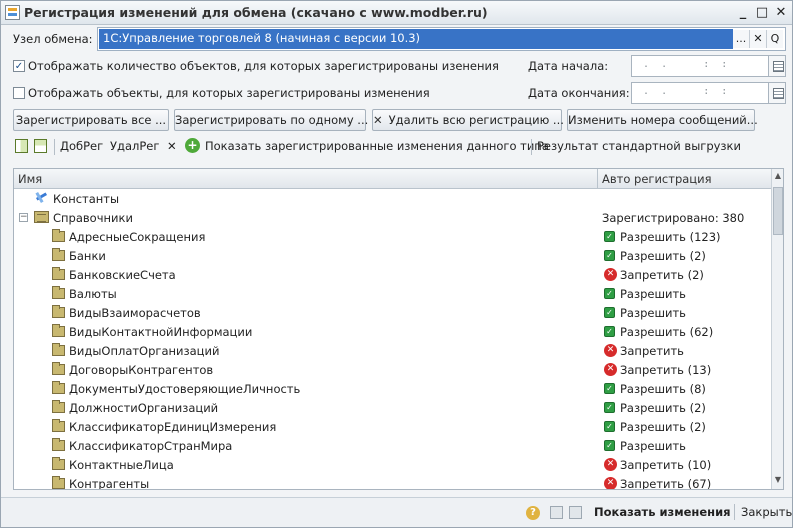 This screenshot has width=793, height=528. What do you see at coordinates (53, 39) in the screenshot?
I see `node-label: Узел обмена:` at bounding box center [53, 39].